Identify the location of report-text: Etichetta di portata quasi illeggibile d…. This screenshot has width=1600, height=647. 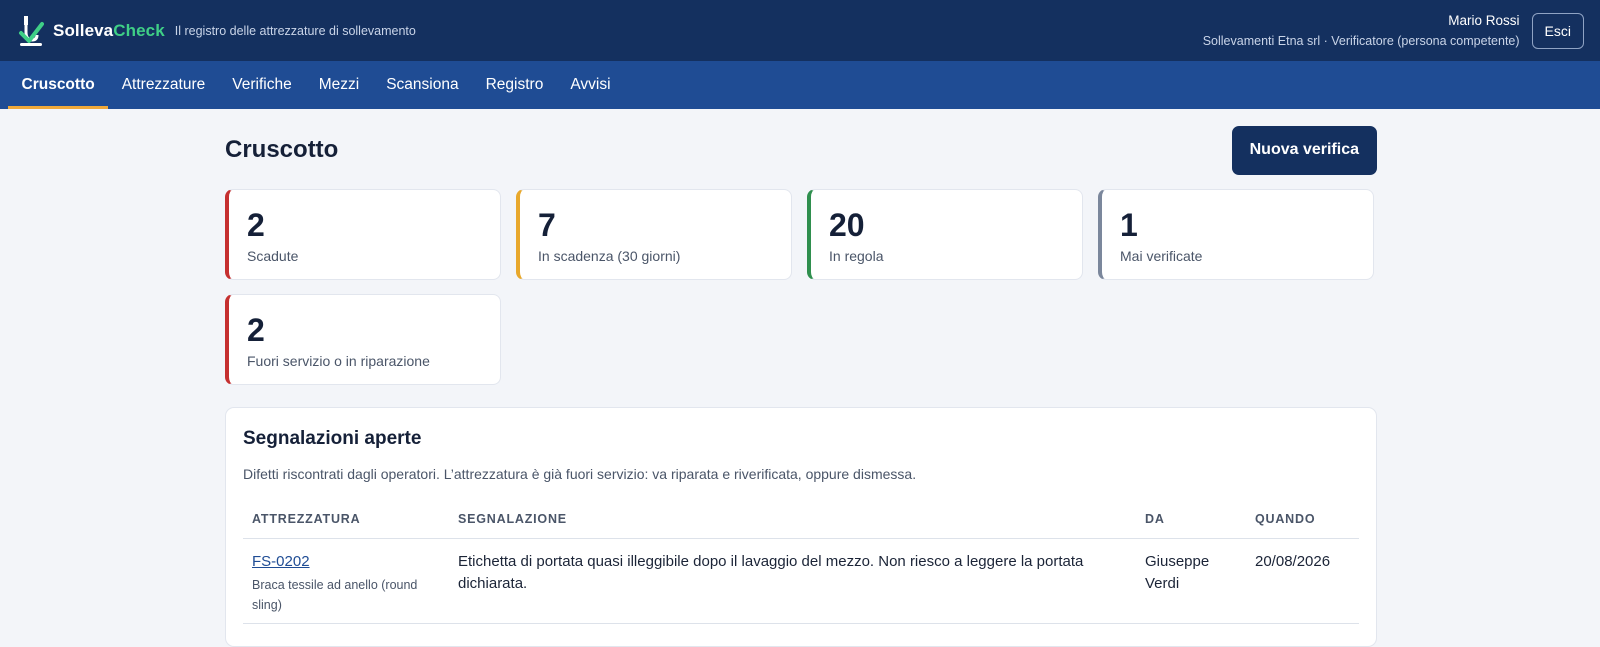
(792, 581).